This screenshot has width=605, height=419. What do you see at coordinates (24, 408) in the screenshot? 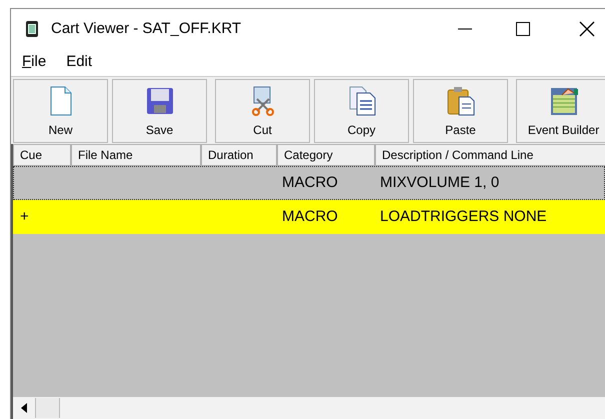
I see `scroll-left-icon` at bounding box center [24, 408].